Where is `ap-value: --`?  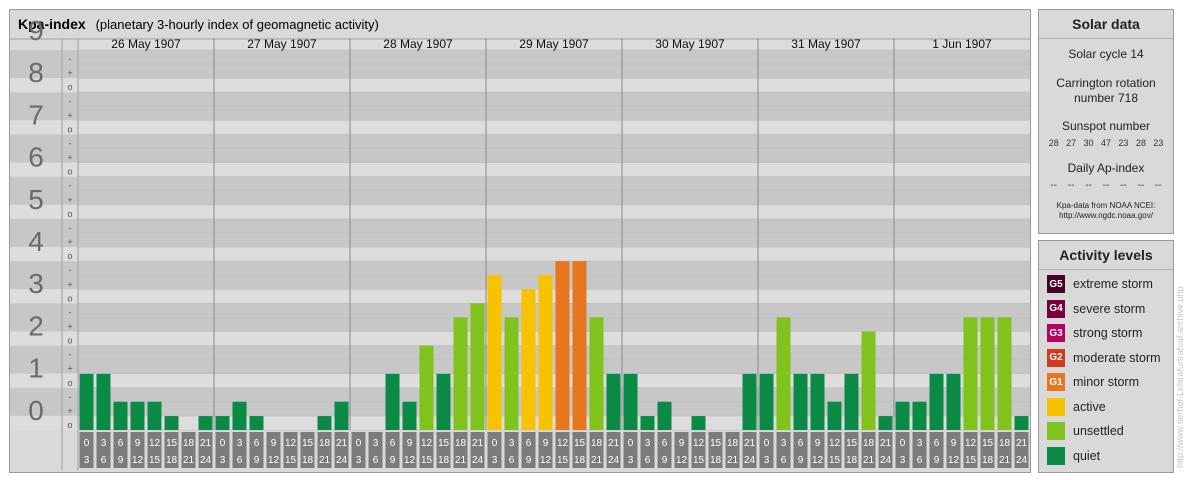 ap-value: -- is located at coordinates (1054, 185).